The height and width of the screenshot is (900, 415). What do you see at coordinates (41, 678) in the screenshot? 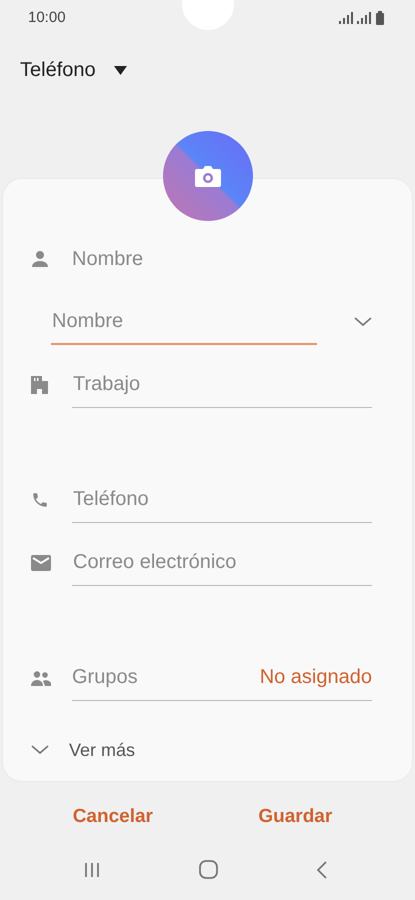
I see `group-icon` at bounding box center [41, 678].